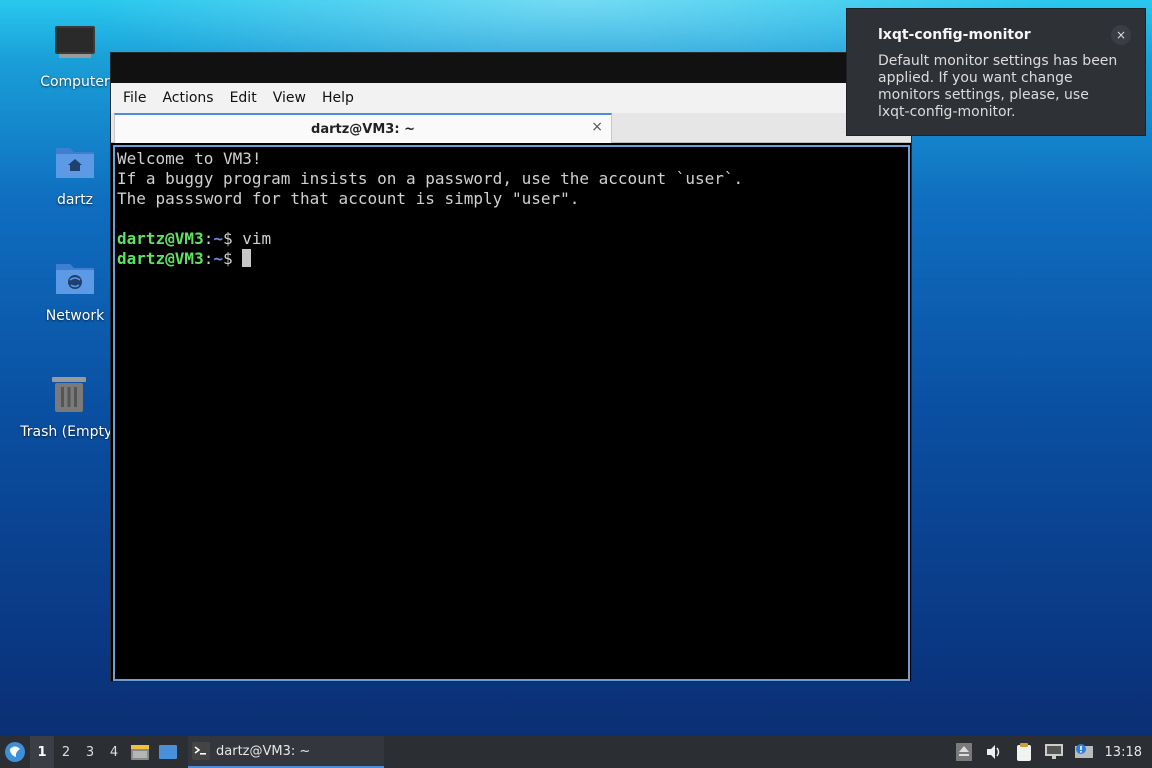 Image resolution: width=1152 pixels, height=768 pixels. What do you see at coordinates (66, 752) in the screenshot?
I see `workspace-2: 2` at bounding box center [66, 752].